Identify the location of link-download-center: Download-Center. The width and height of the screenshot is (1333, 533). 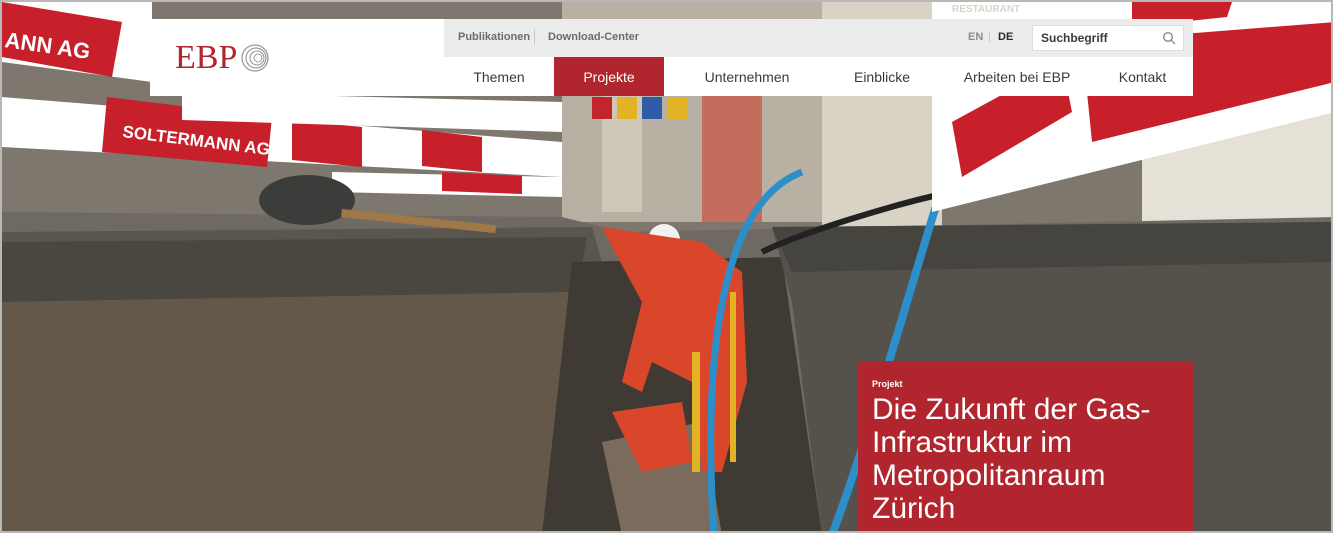
(593, 37).